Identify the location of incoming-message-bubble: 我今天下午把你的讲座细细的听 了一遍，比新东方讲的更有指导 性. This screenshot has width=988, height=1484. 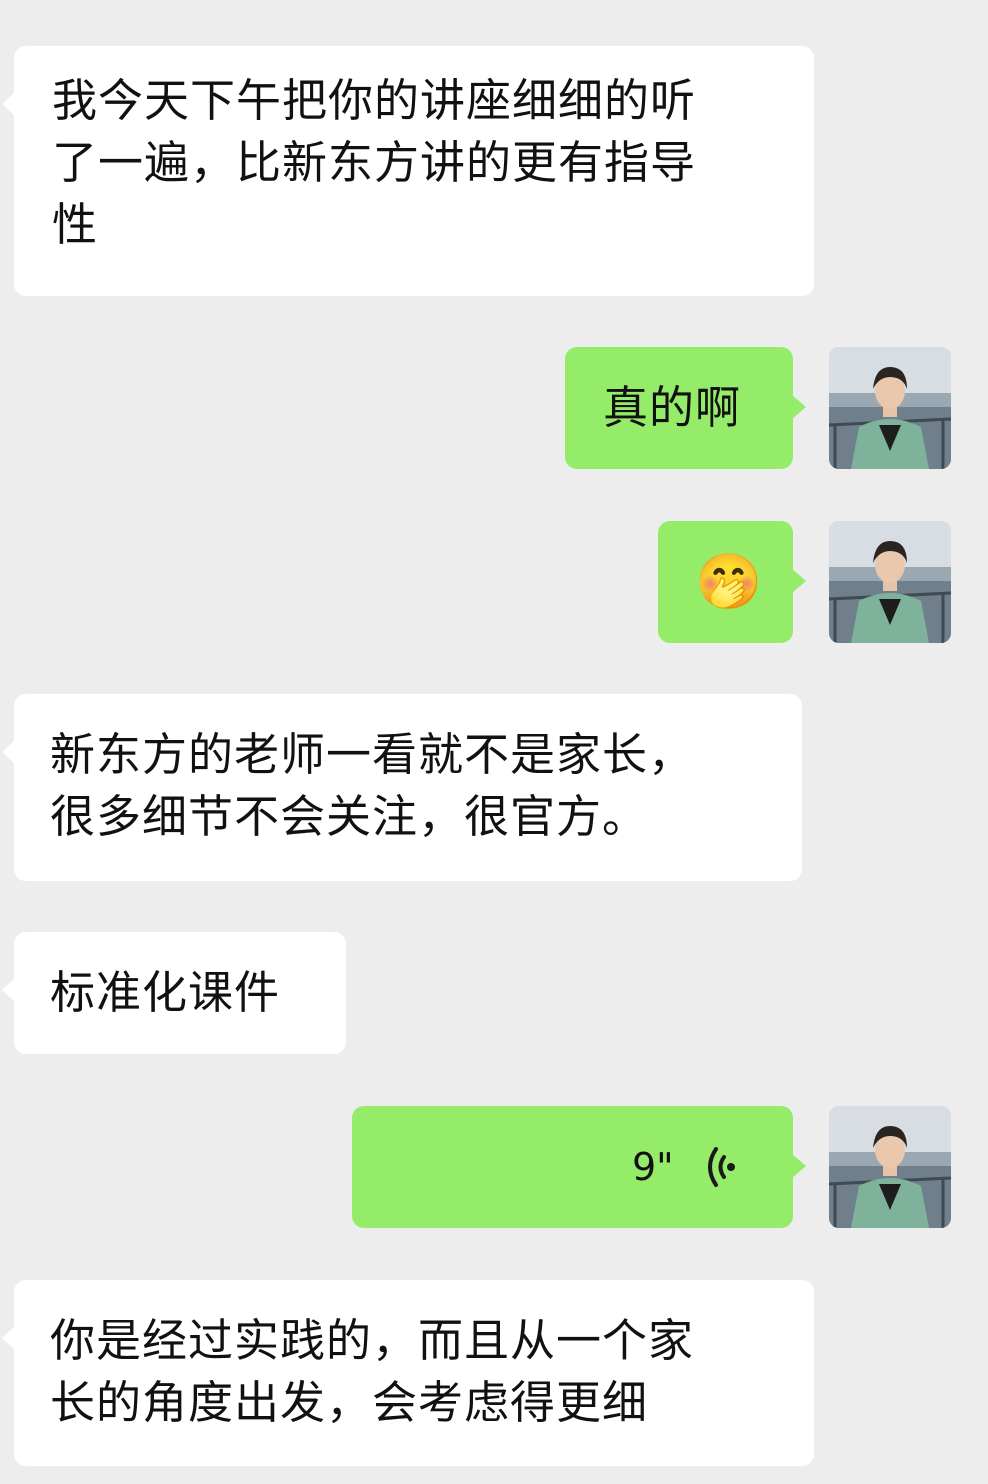
(408, 171).